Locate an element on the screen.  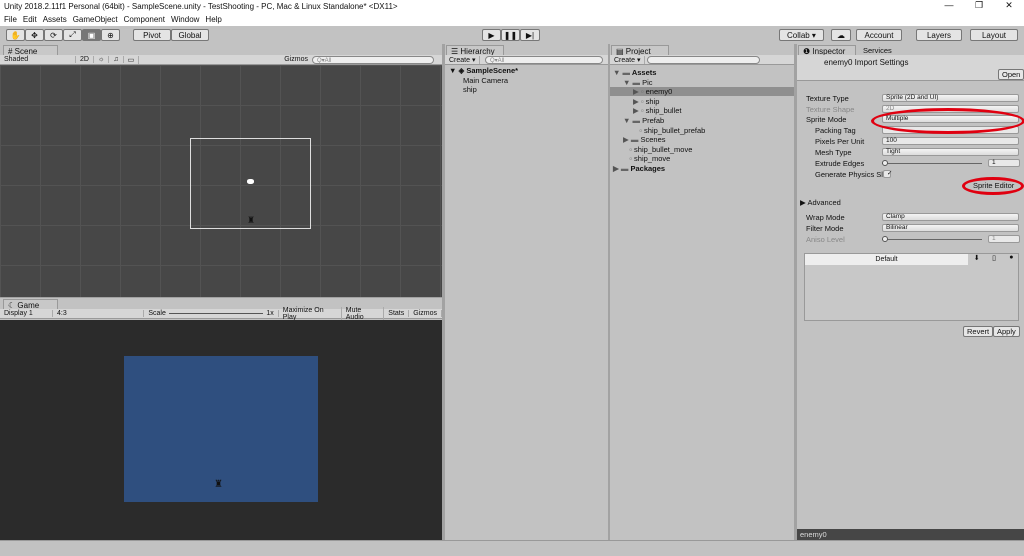
2d-toggle: 2D is located at coordinates (85, 59).